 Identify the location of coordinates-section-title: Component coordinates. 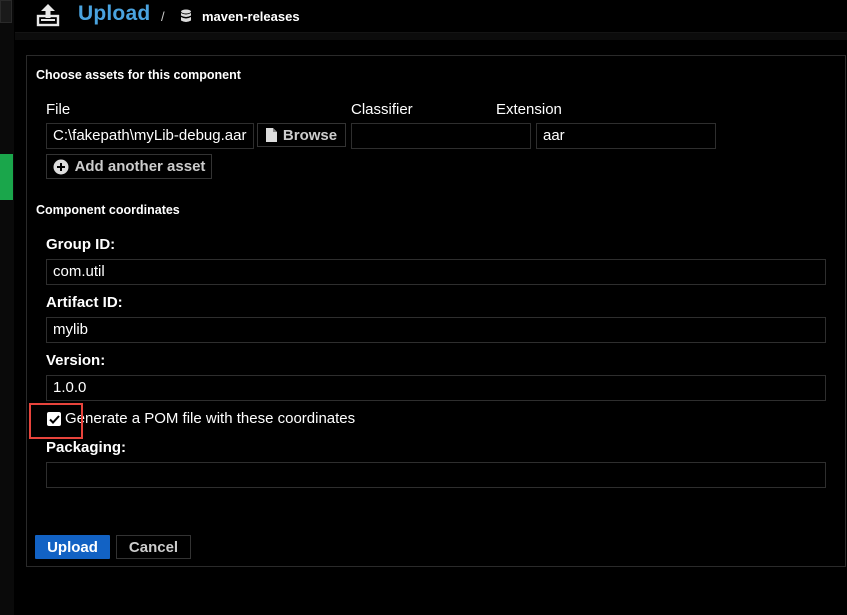
(108, 210).